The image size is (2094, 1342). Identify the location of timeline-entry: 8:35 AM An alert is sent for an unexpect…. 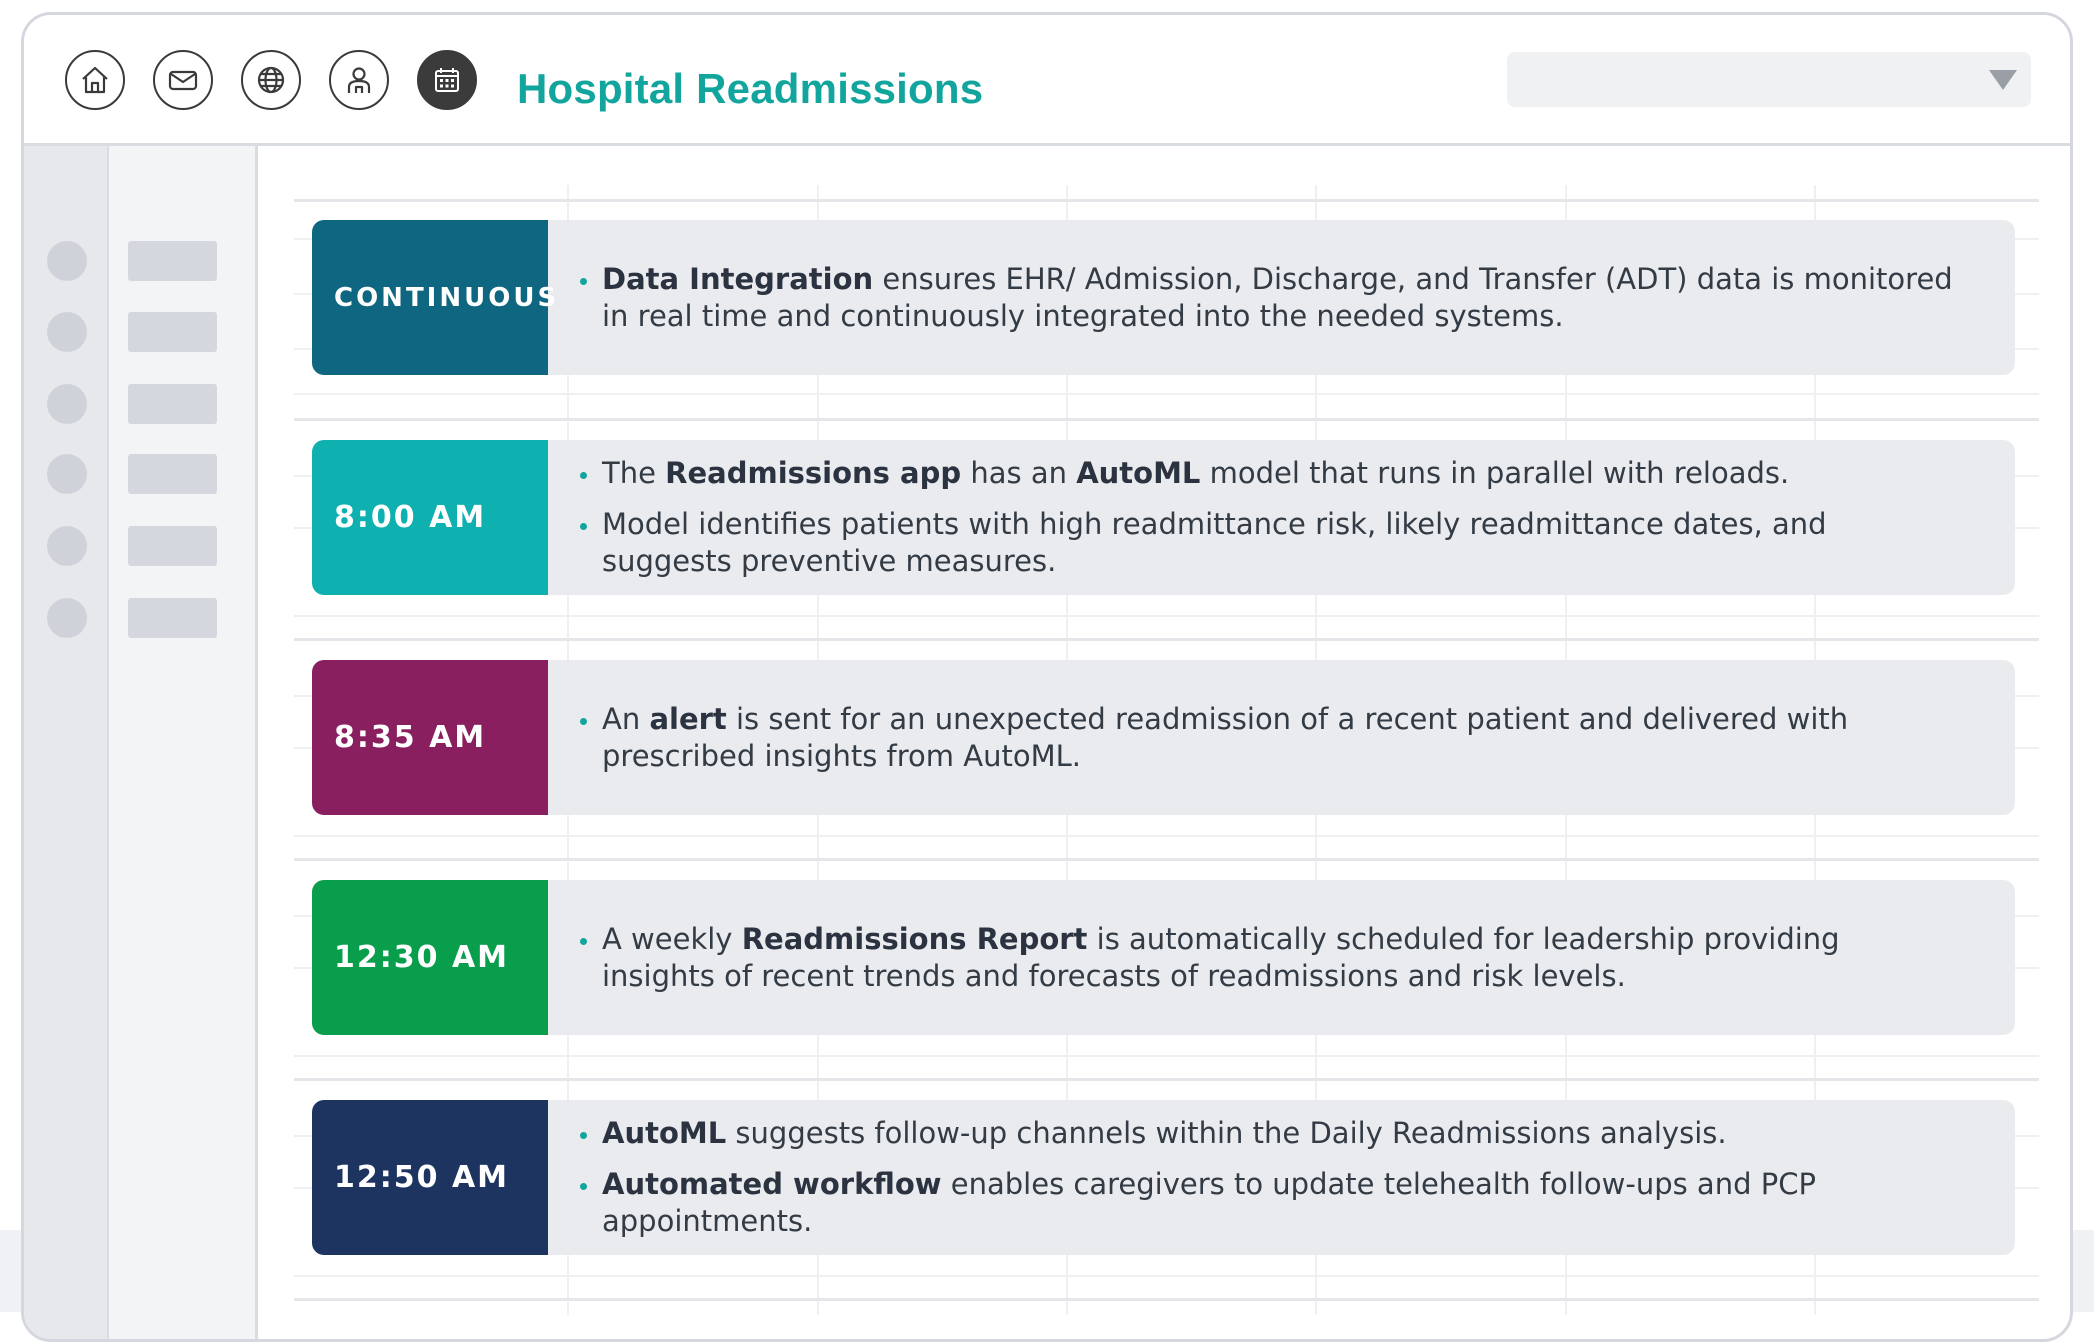
(1163, 737).